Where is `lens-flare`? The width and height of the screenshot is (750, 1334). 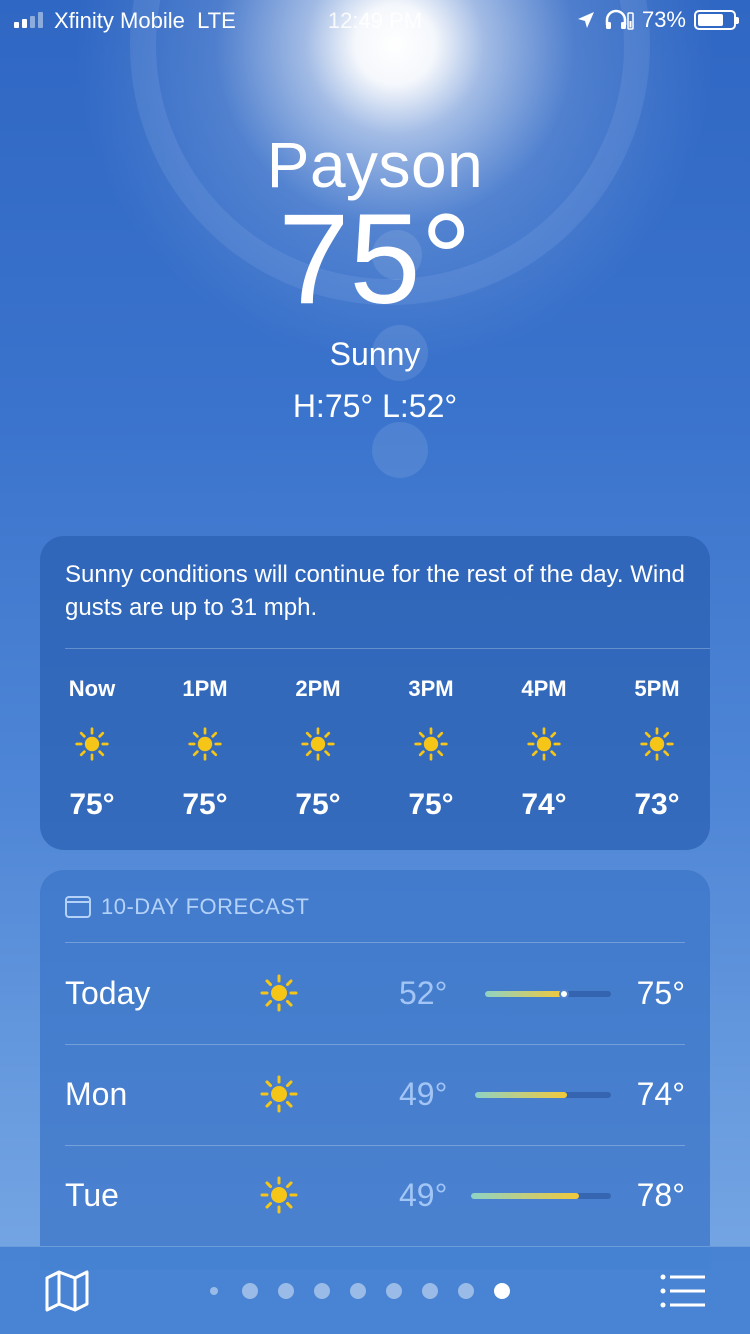 lens-flare is located at coordinates (400, 450).